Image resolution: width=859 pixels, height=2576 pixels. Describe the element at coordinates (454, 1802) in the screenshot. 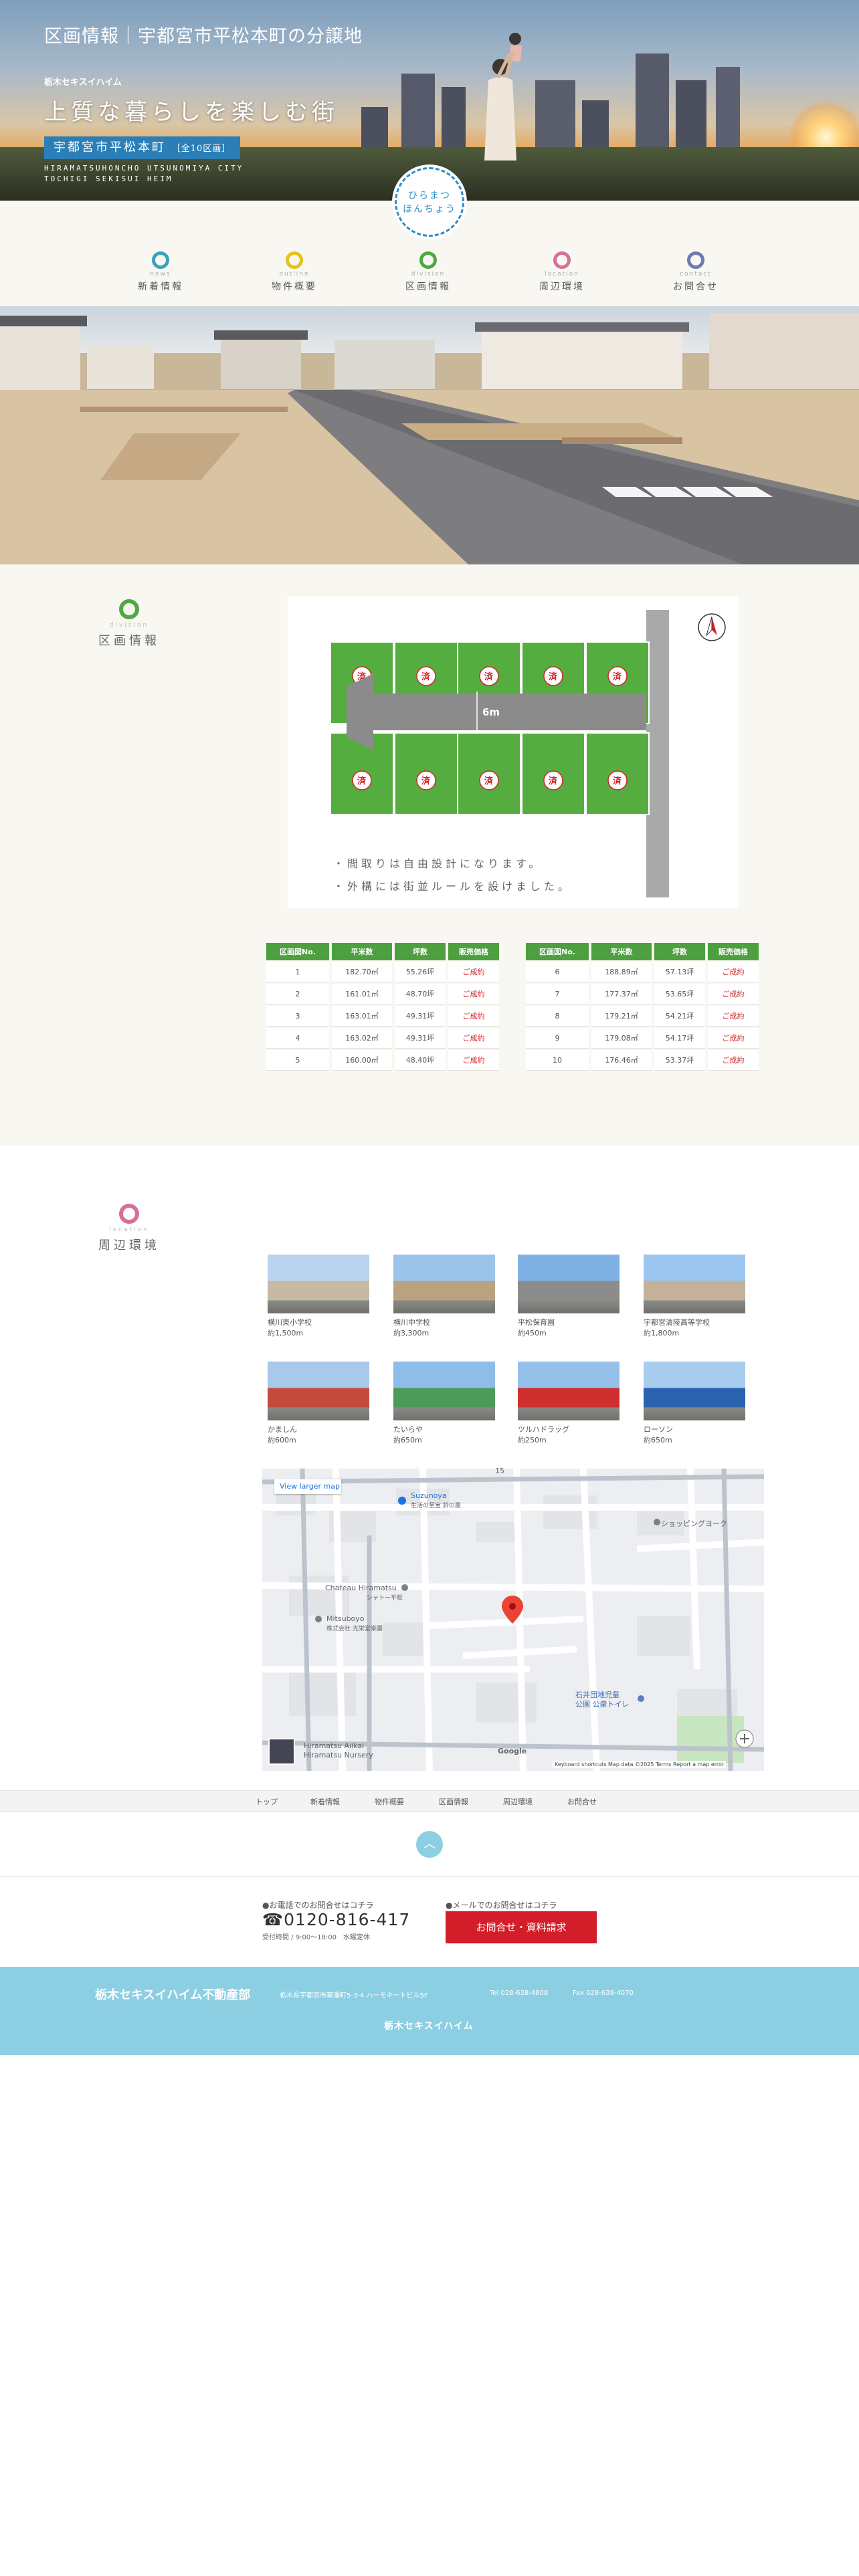

I see `footer-nav-link: 区画情報` at that location.